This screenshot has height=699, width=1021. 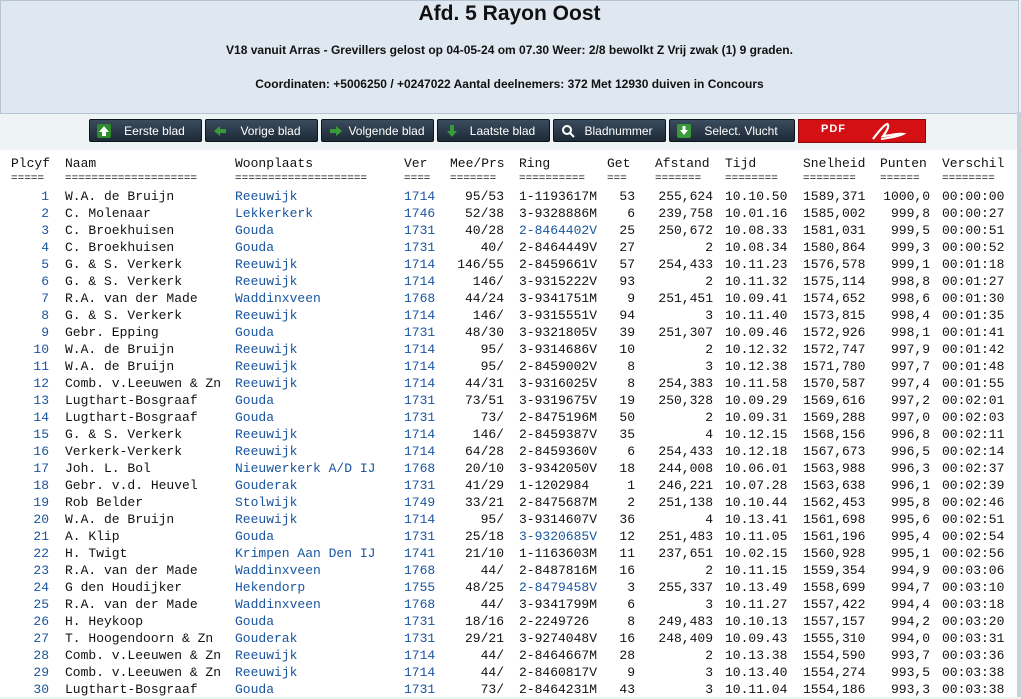 I want to click on cell-woonplaats: Lekkerkerk, so click(x=274, y=213).